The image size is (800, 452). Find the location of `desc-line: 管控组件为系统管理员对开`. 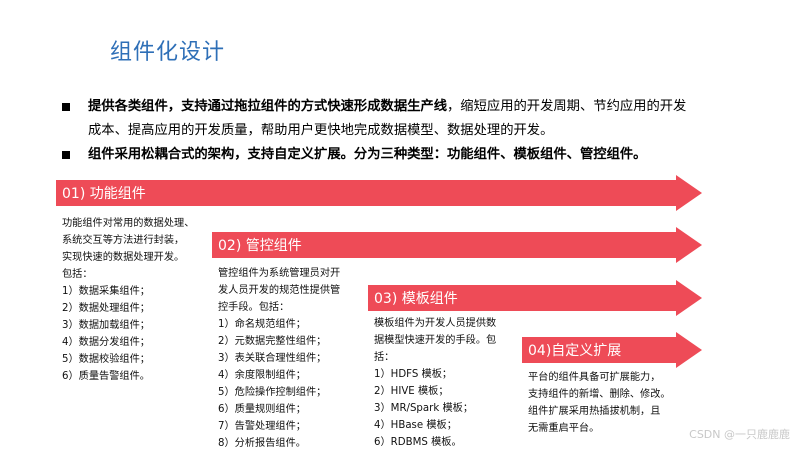

desc-line: 管控组件为系统管理员对开 is located at coordinates (279, 273).